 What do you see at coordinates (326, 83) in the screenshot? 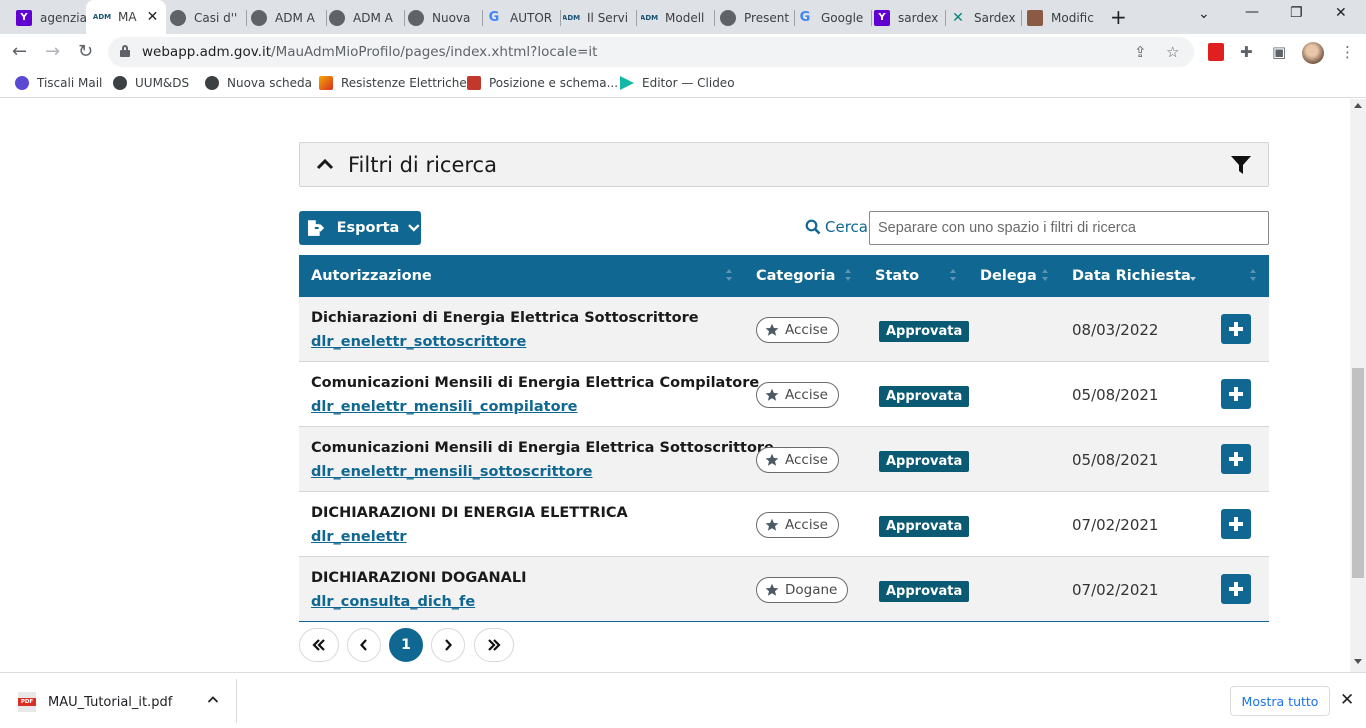
I see `resistenze-icon` at bounding box center [326, 83].